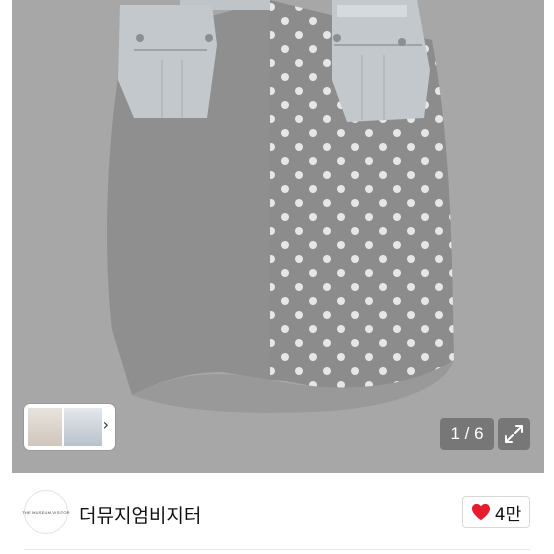 This screenshot has height=554, width=554. What do you see at coordinates (140, 514) in the screenshot?
I see `seller-name: 더뮤지엄비지터` at bounding box center [140, 514].